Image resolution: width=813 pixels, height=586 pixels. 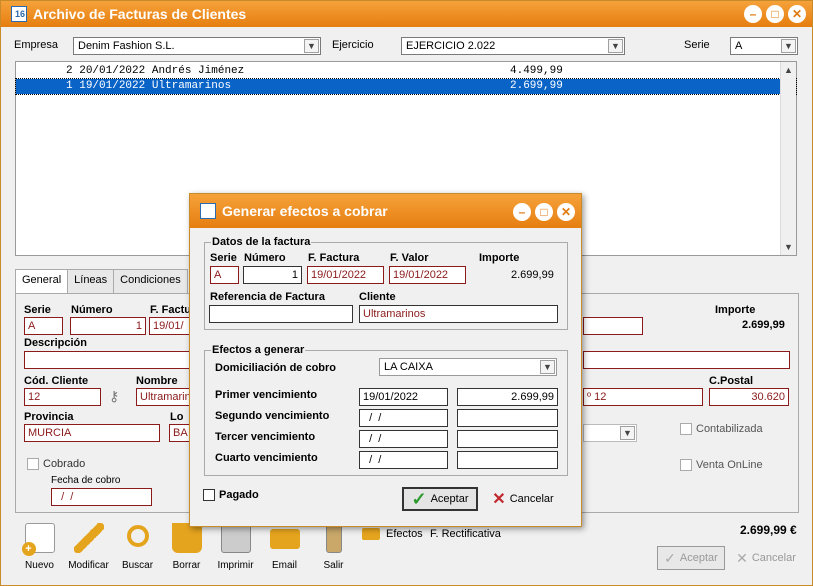 I want to click on dlg-numero-field: 1, so click(x=272, y=275).